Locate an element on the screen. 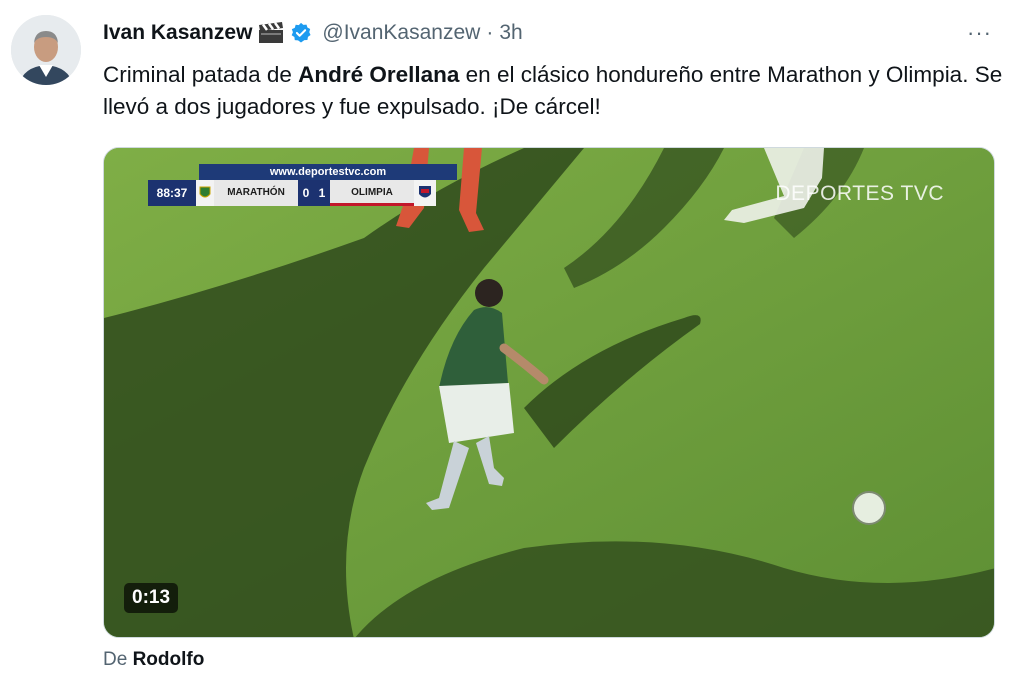 The width and height of the screenshot is (1024, 680). attribution-source: Rodolfo is located at coordinates (169, 659).